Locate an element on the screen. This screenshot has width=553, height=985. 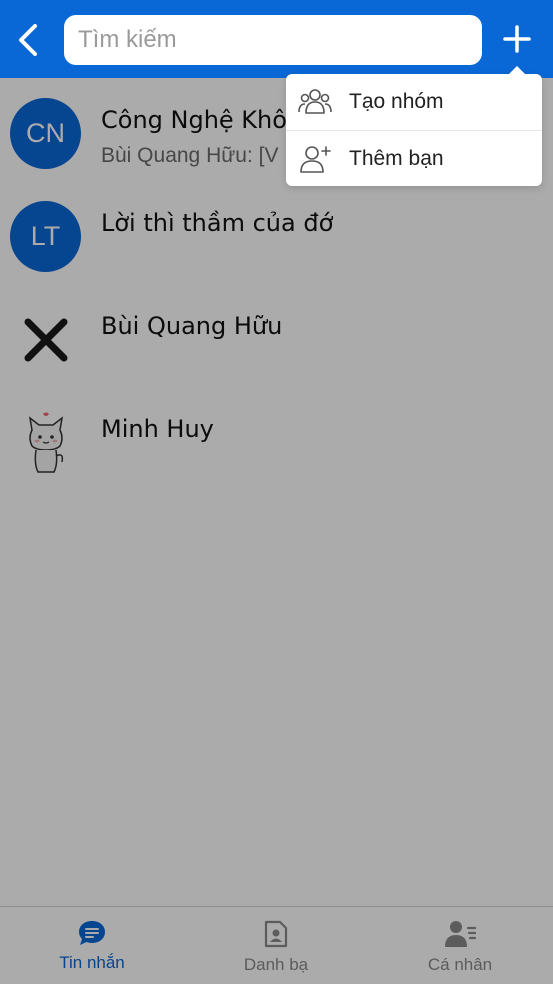
back-button is located at coordinates (28, 40).